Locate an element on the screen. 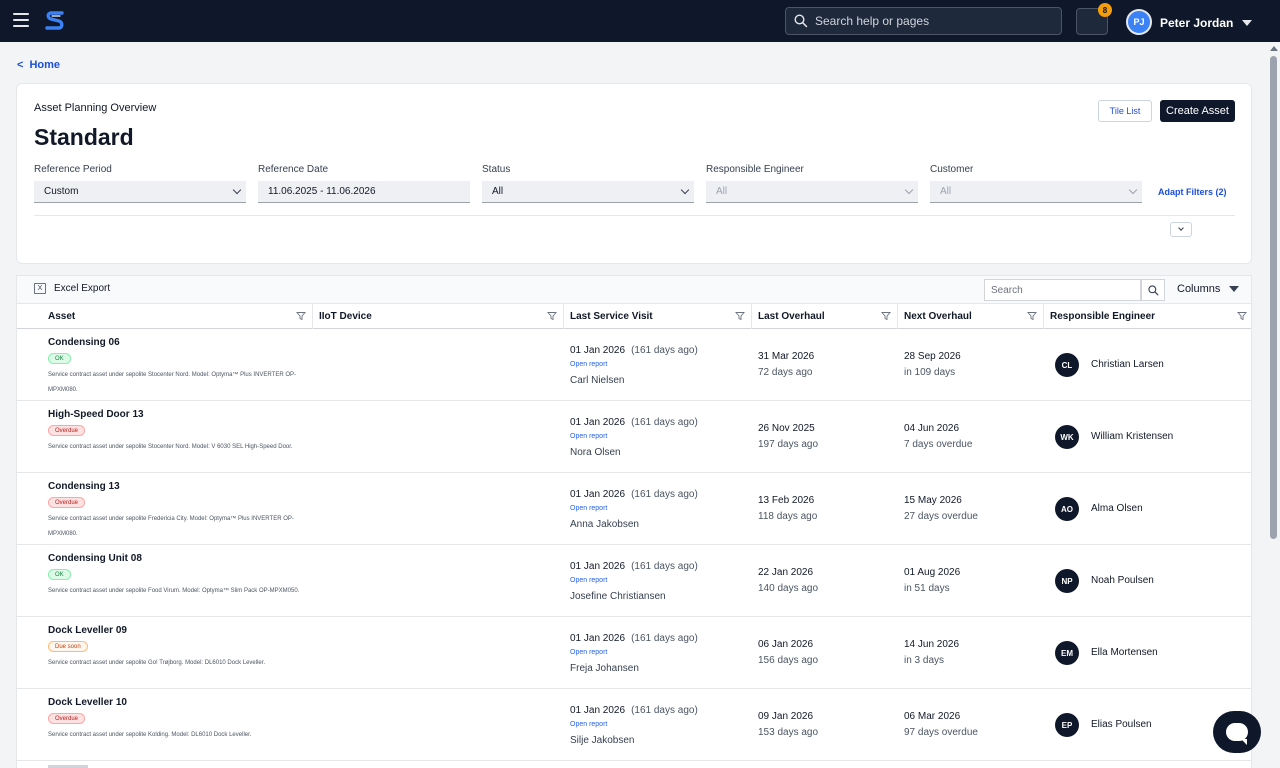  column-header-next-overhaul: Next Overhaul is located at coordinates (971, 316).